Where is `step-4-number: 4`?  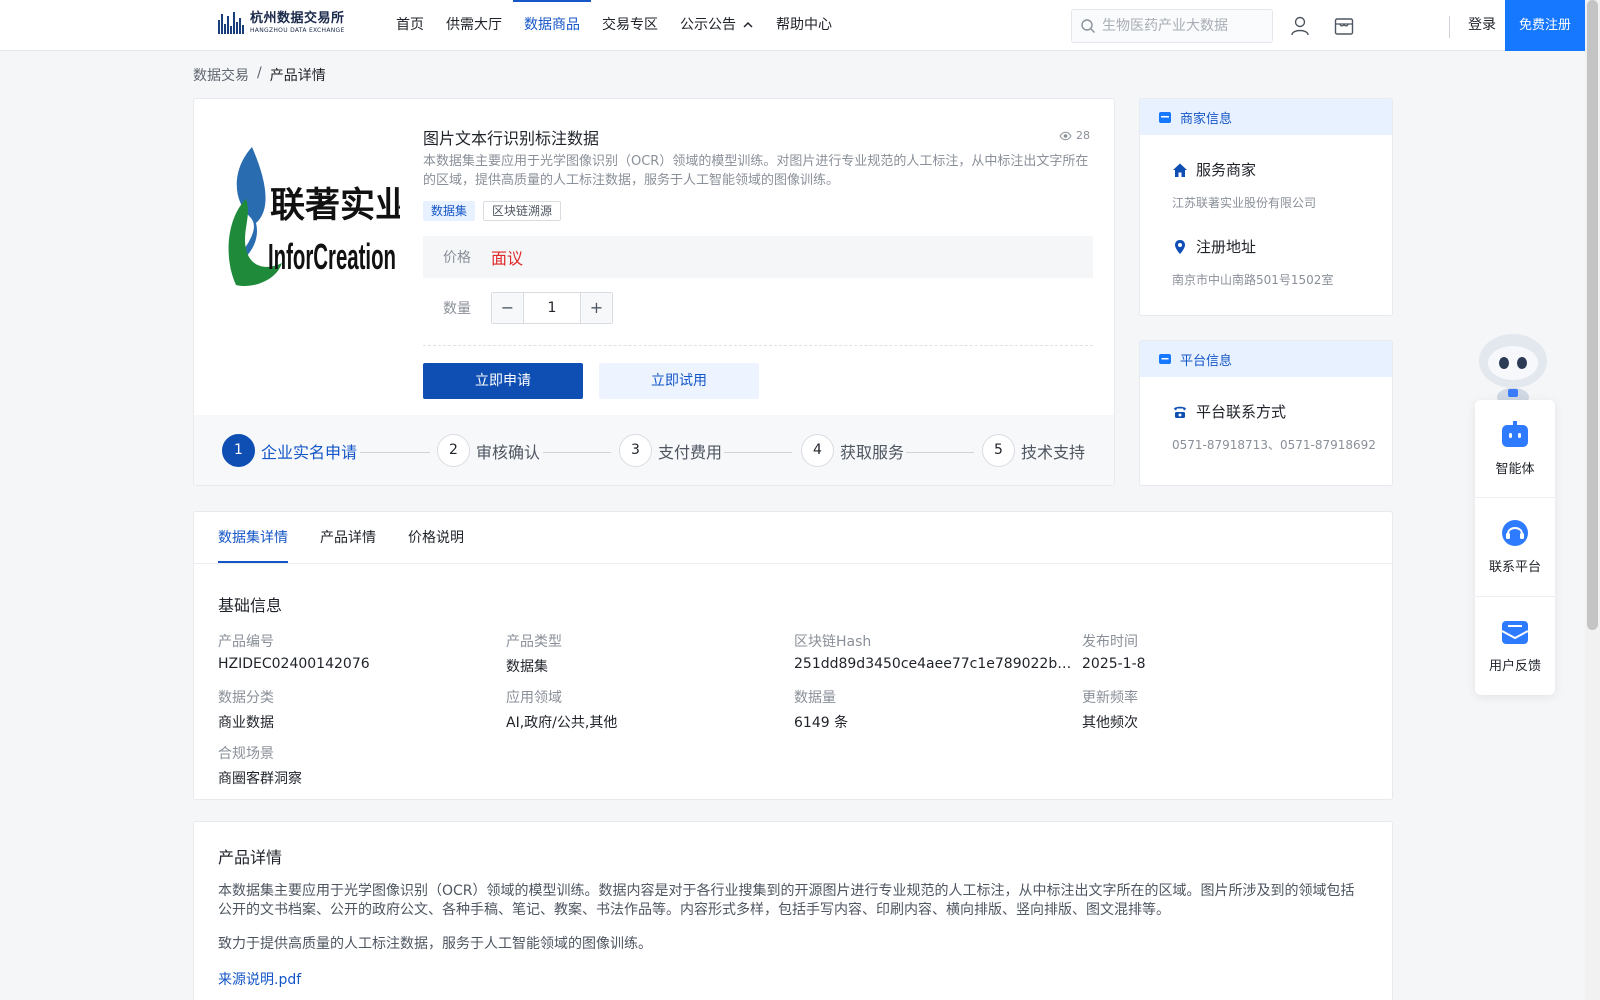 step-4-number: 4 is located at coordinates (817, 450).